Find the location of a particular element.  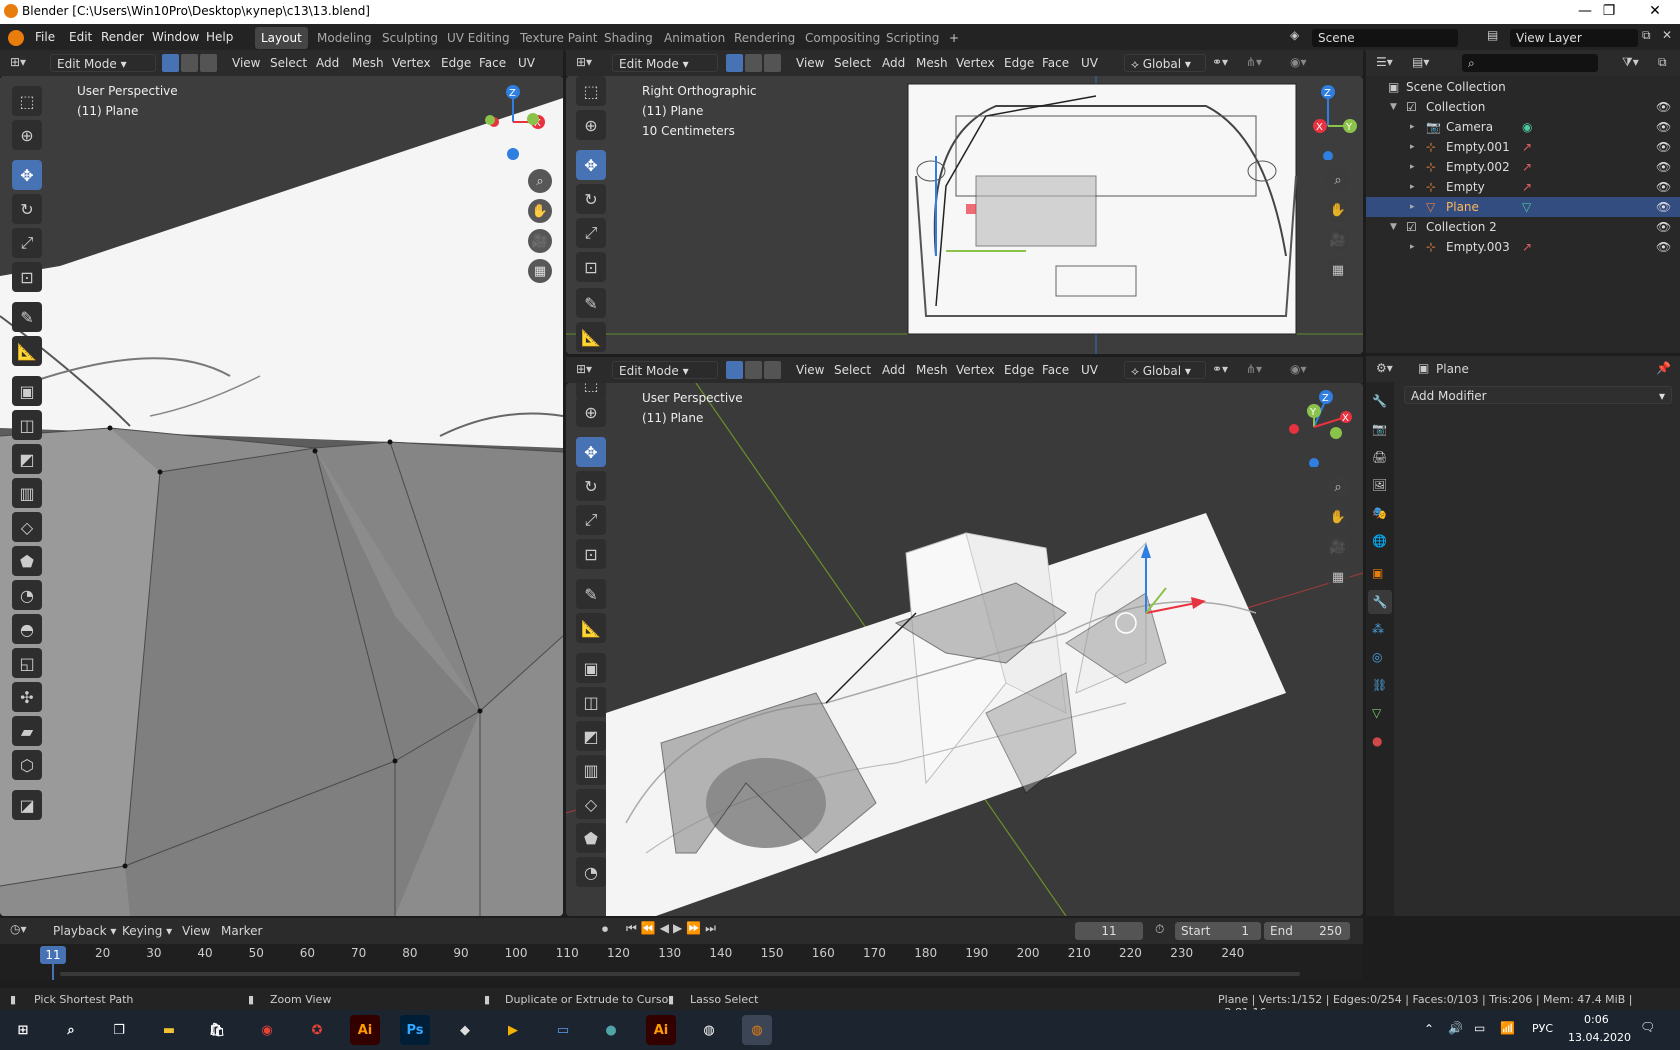

world-tab-icon: 🌐 is located at coordinates (1379, 541).